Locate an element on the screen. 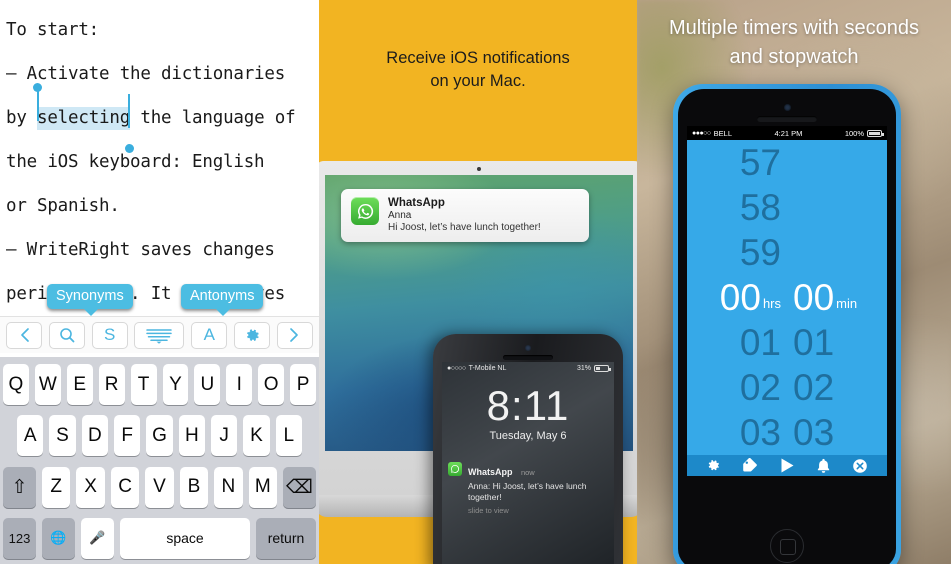  right-headline-line1: Multiple timers with seconds is located at coordinates (794, 28).